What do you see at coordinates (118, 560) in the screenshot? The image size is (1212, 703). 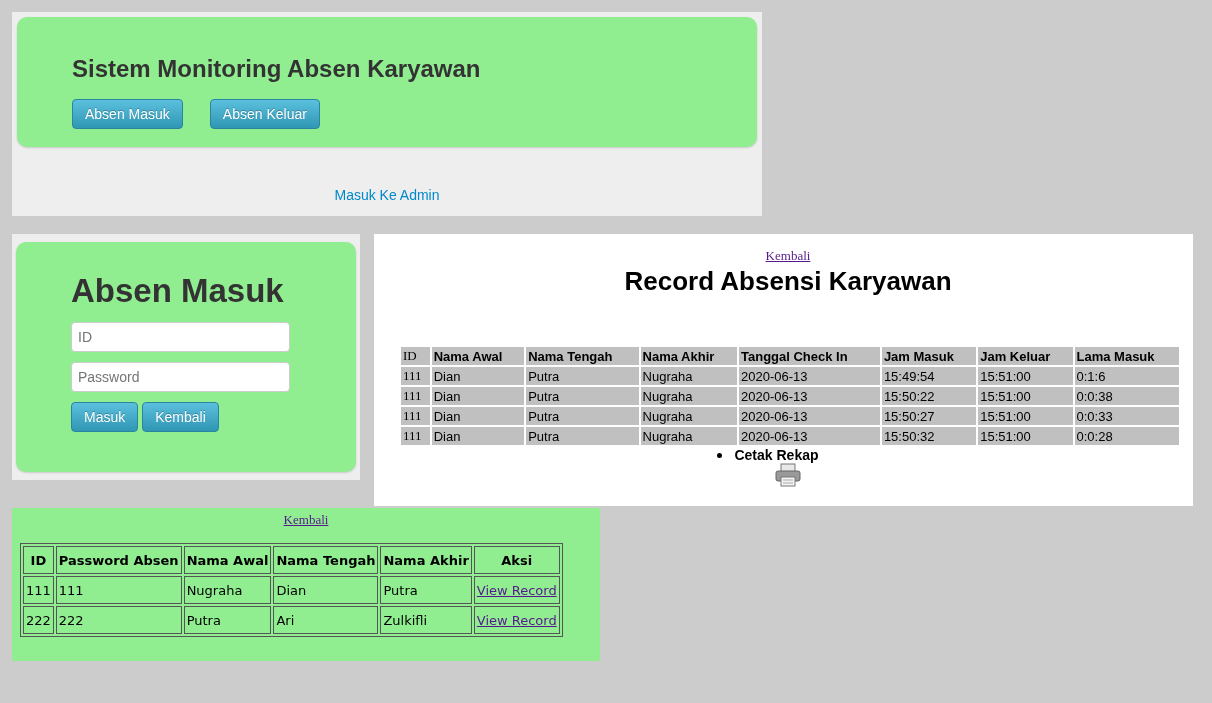 I see `column-header: Password Absen` at bounding box center [118, 560].